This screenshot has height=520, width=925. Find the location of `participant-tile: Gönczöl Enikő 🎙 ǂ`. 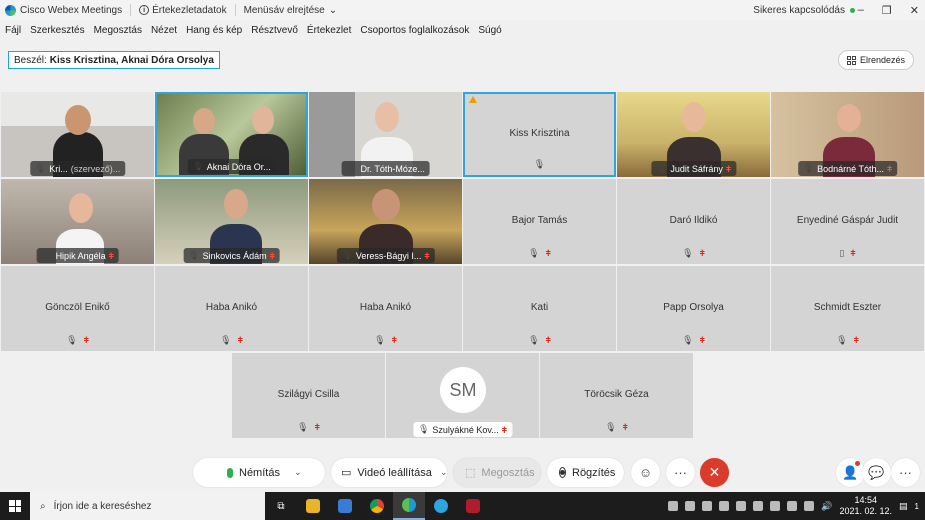

participant-tile: Gönczöl Enikő 🎙 ǂ is located at coordinates (77, 308).